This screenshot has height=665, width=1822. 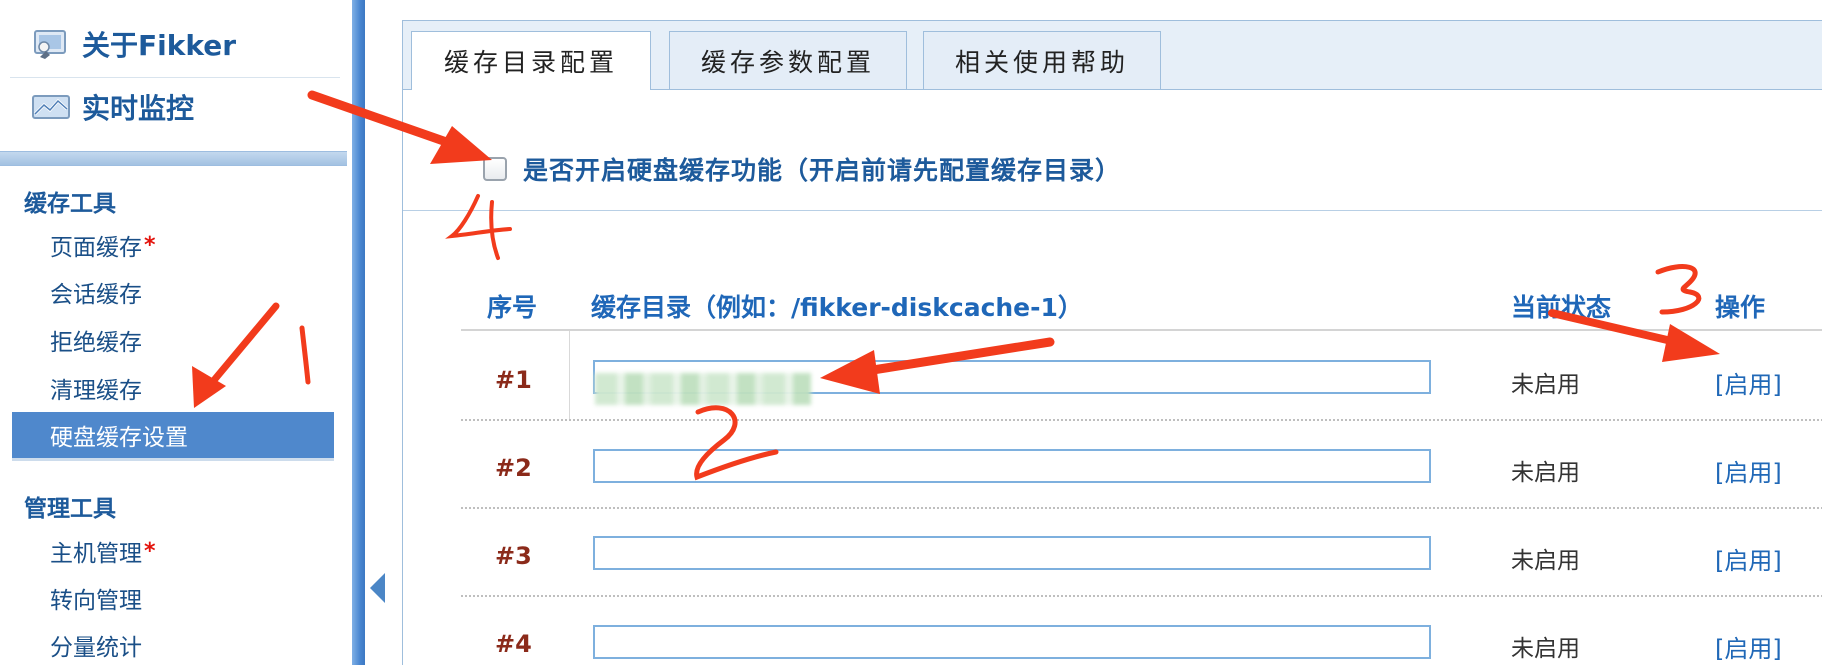 What do you see at coordinates (1748, 646) in the screenshot?
I see `enable-link-4: [启用]` at bounding box center [1748, 646].